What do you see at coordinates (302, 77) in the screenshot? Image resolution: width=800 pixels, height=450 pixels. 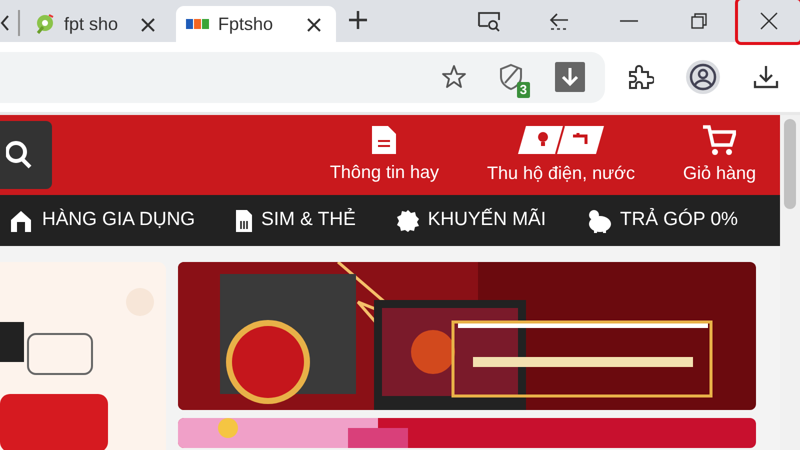 I see `address-bar: 3` at bounding box center [302, 77].